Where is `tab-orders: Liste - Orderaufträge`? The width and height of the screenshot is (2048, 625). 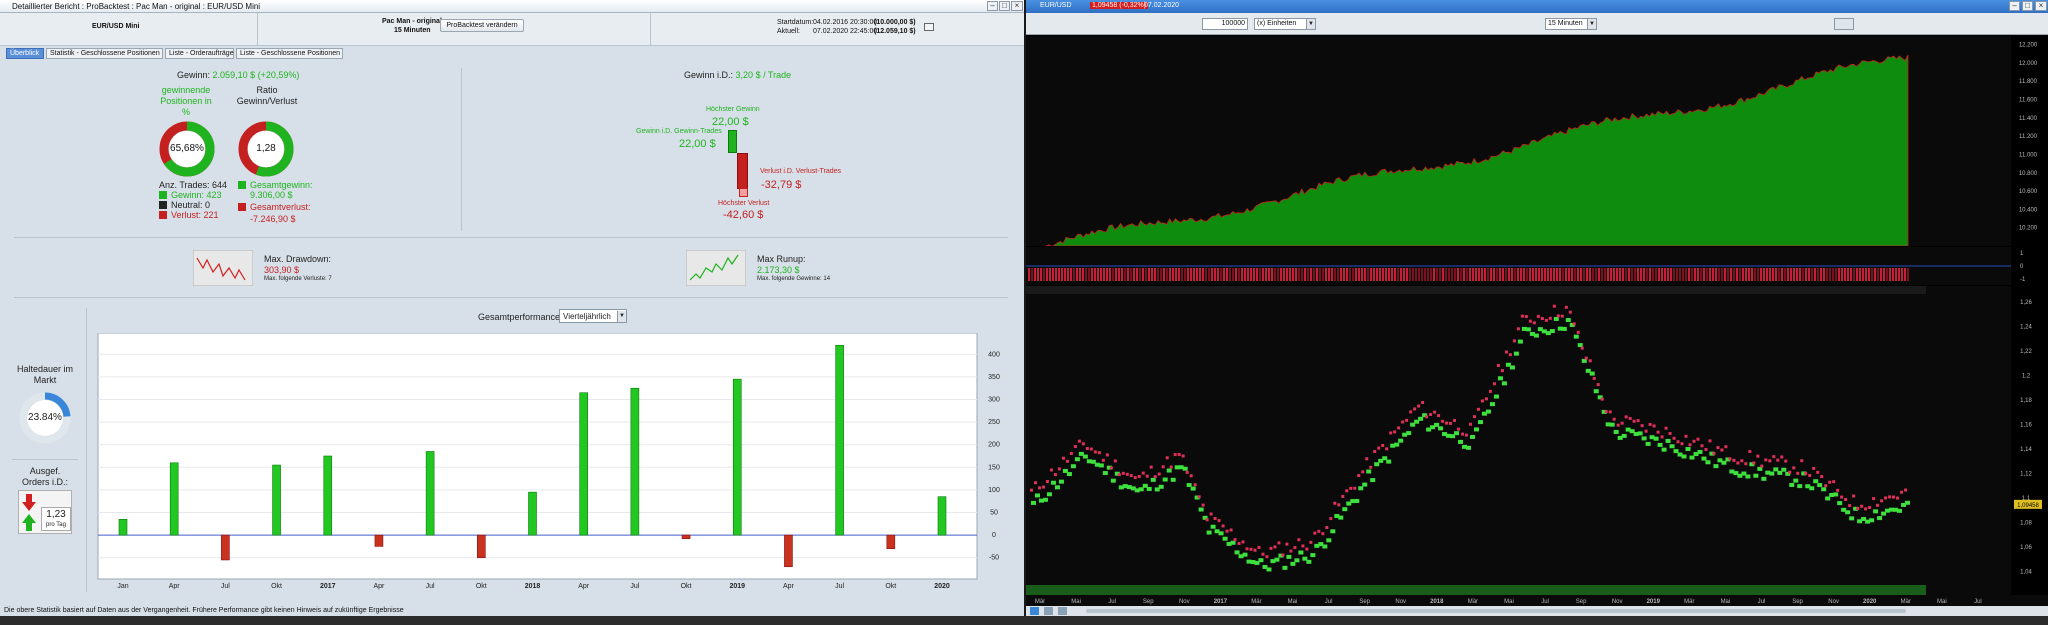
tab-orders: Liste - Orderaufträge is located at coordinates (199, 53).